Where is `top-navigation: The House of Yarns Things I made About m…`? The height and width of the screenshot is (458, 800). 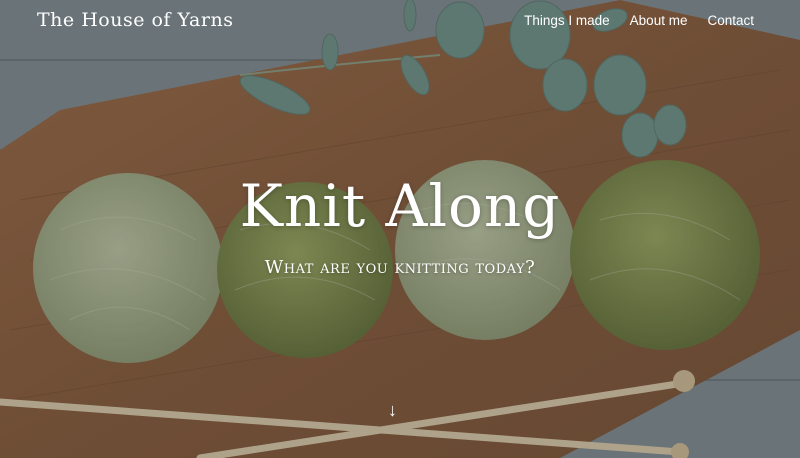
top-navigation: The House of Yarns Things I made About m… is located at coordinates (400, 22).